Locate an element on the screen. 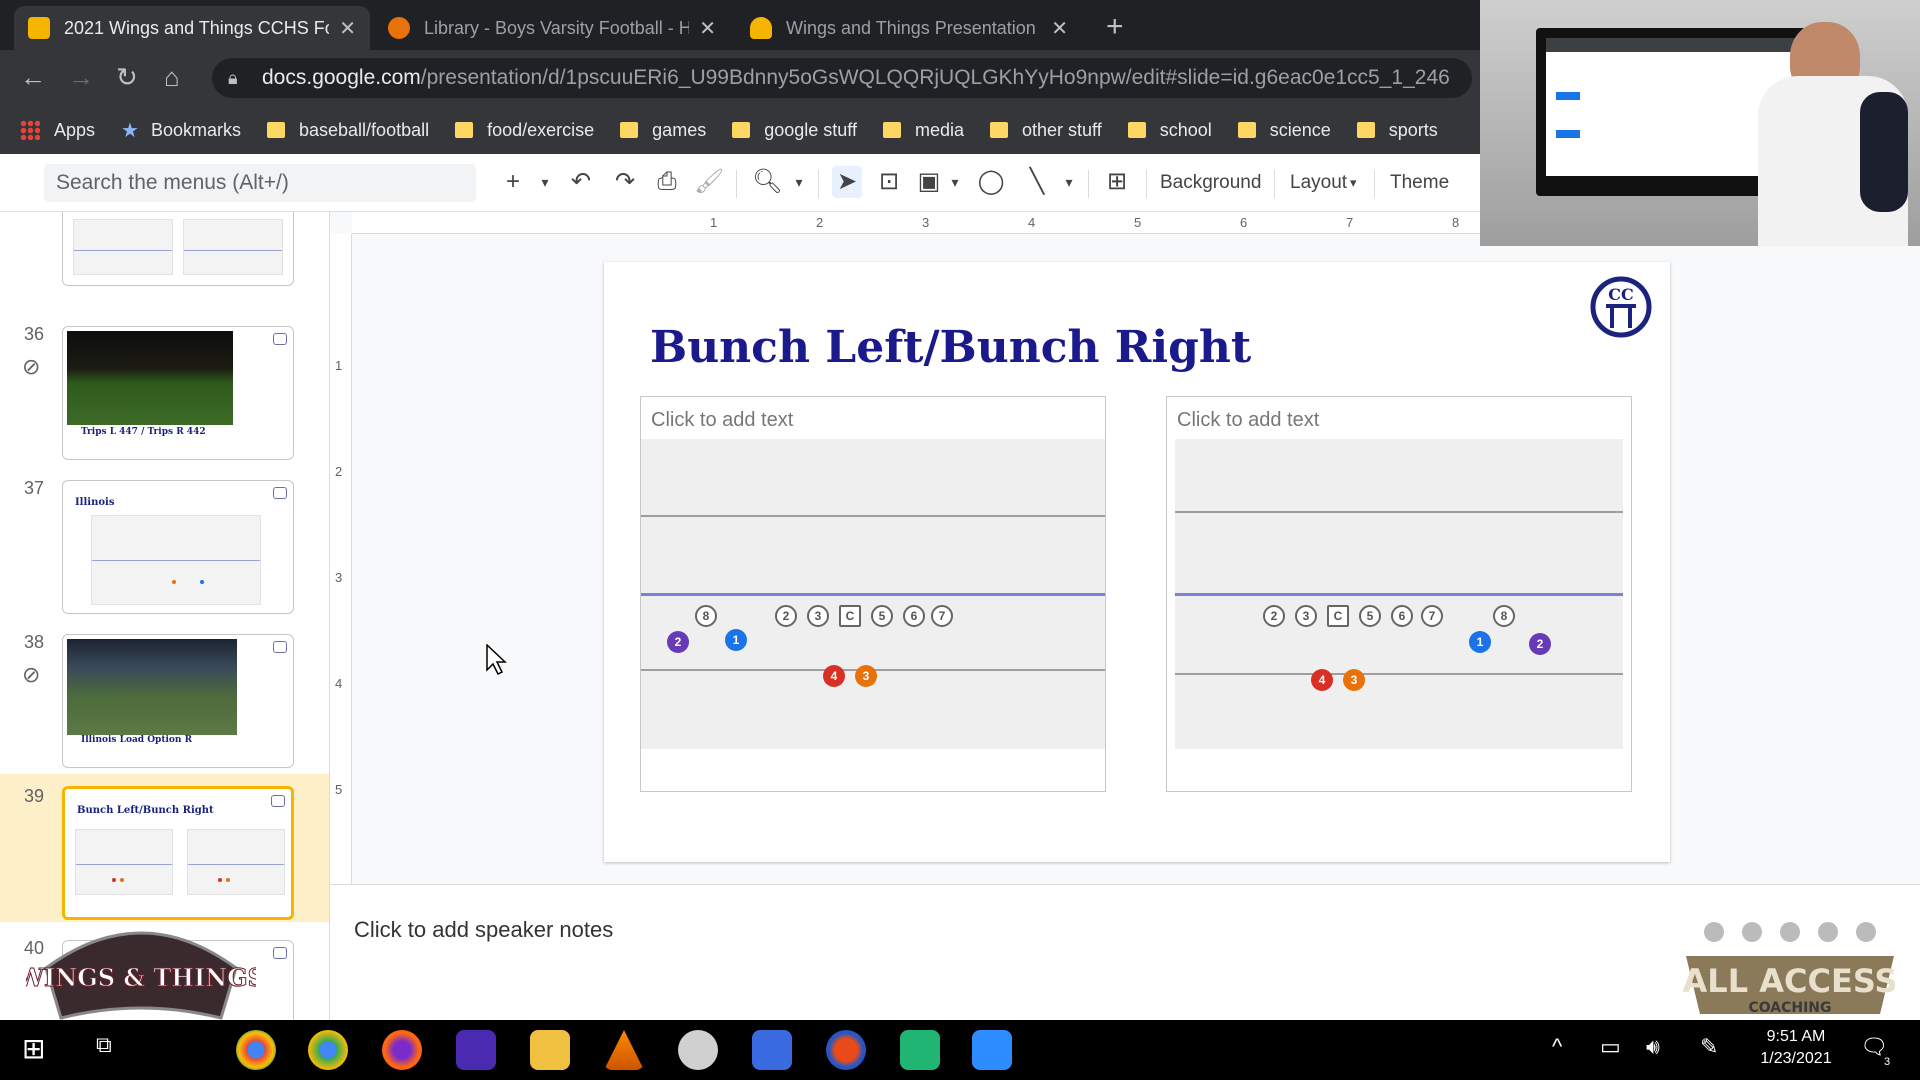 The width and height of the screenshot is (1920, 1080). line-icon: ╲ is located at coordinates (1037, 182).